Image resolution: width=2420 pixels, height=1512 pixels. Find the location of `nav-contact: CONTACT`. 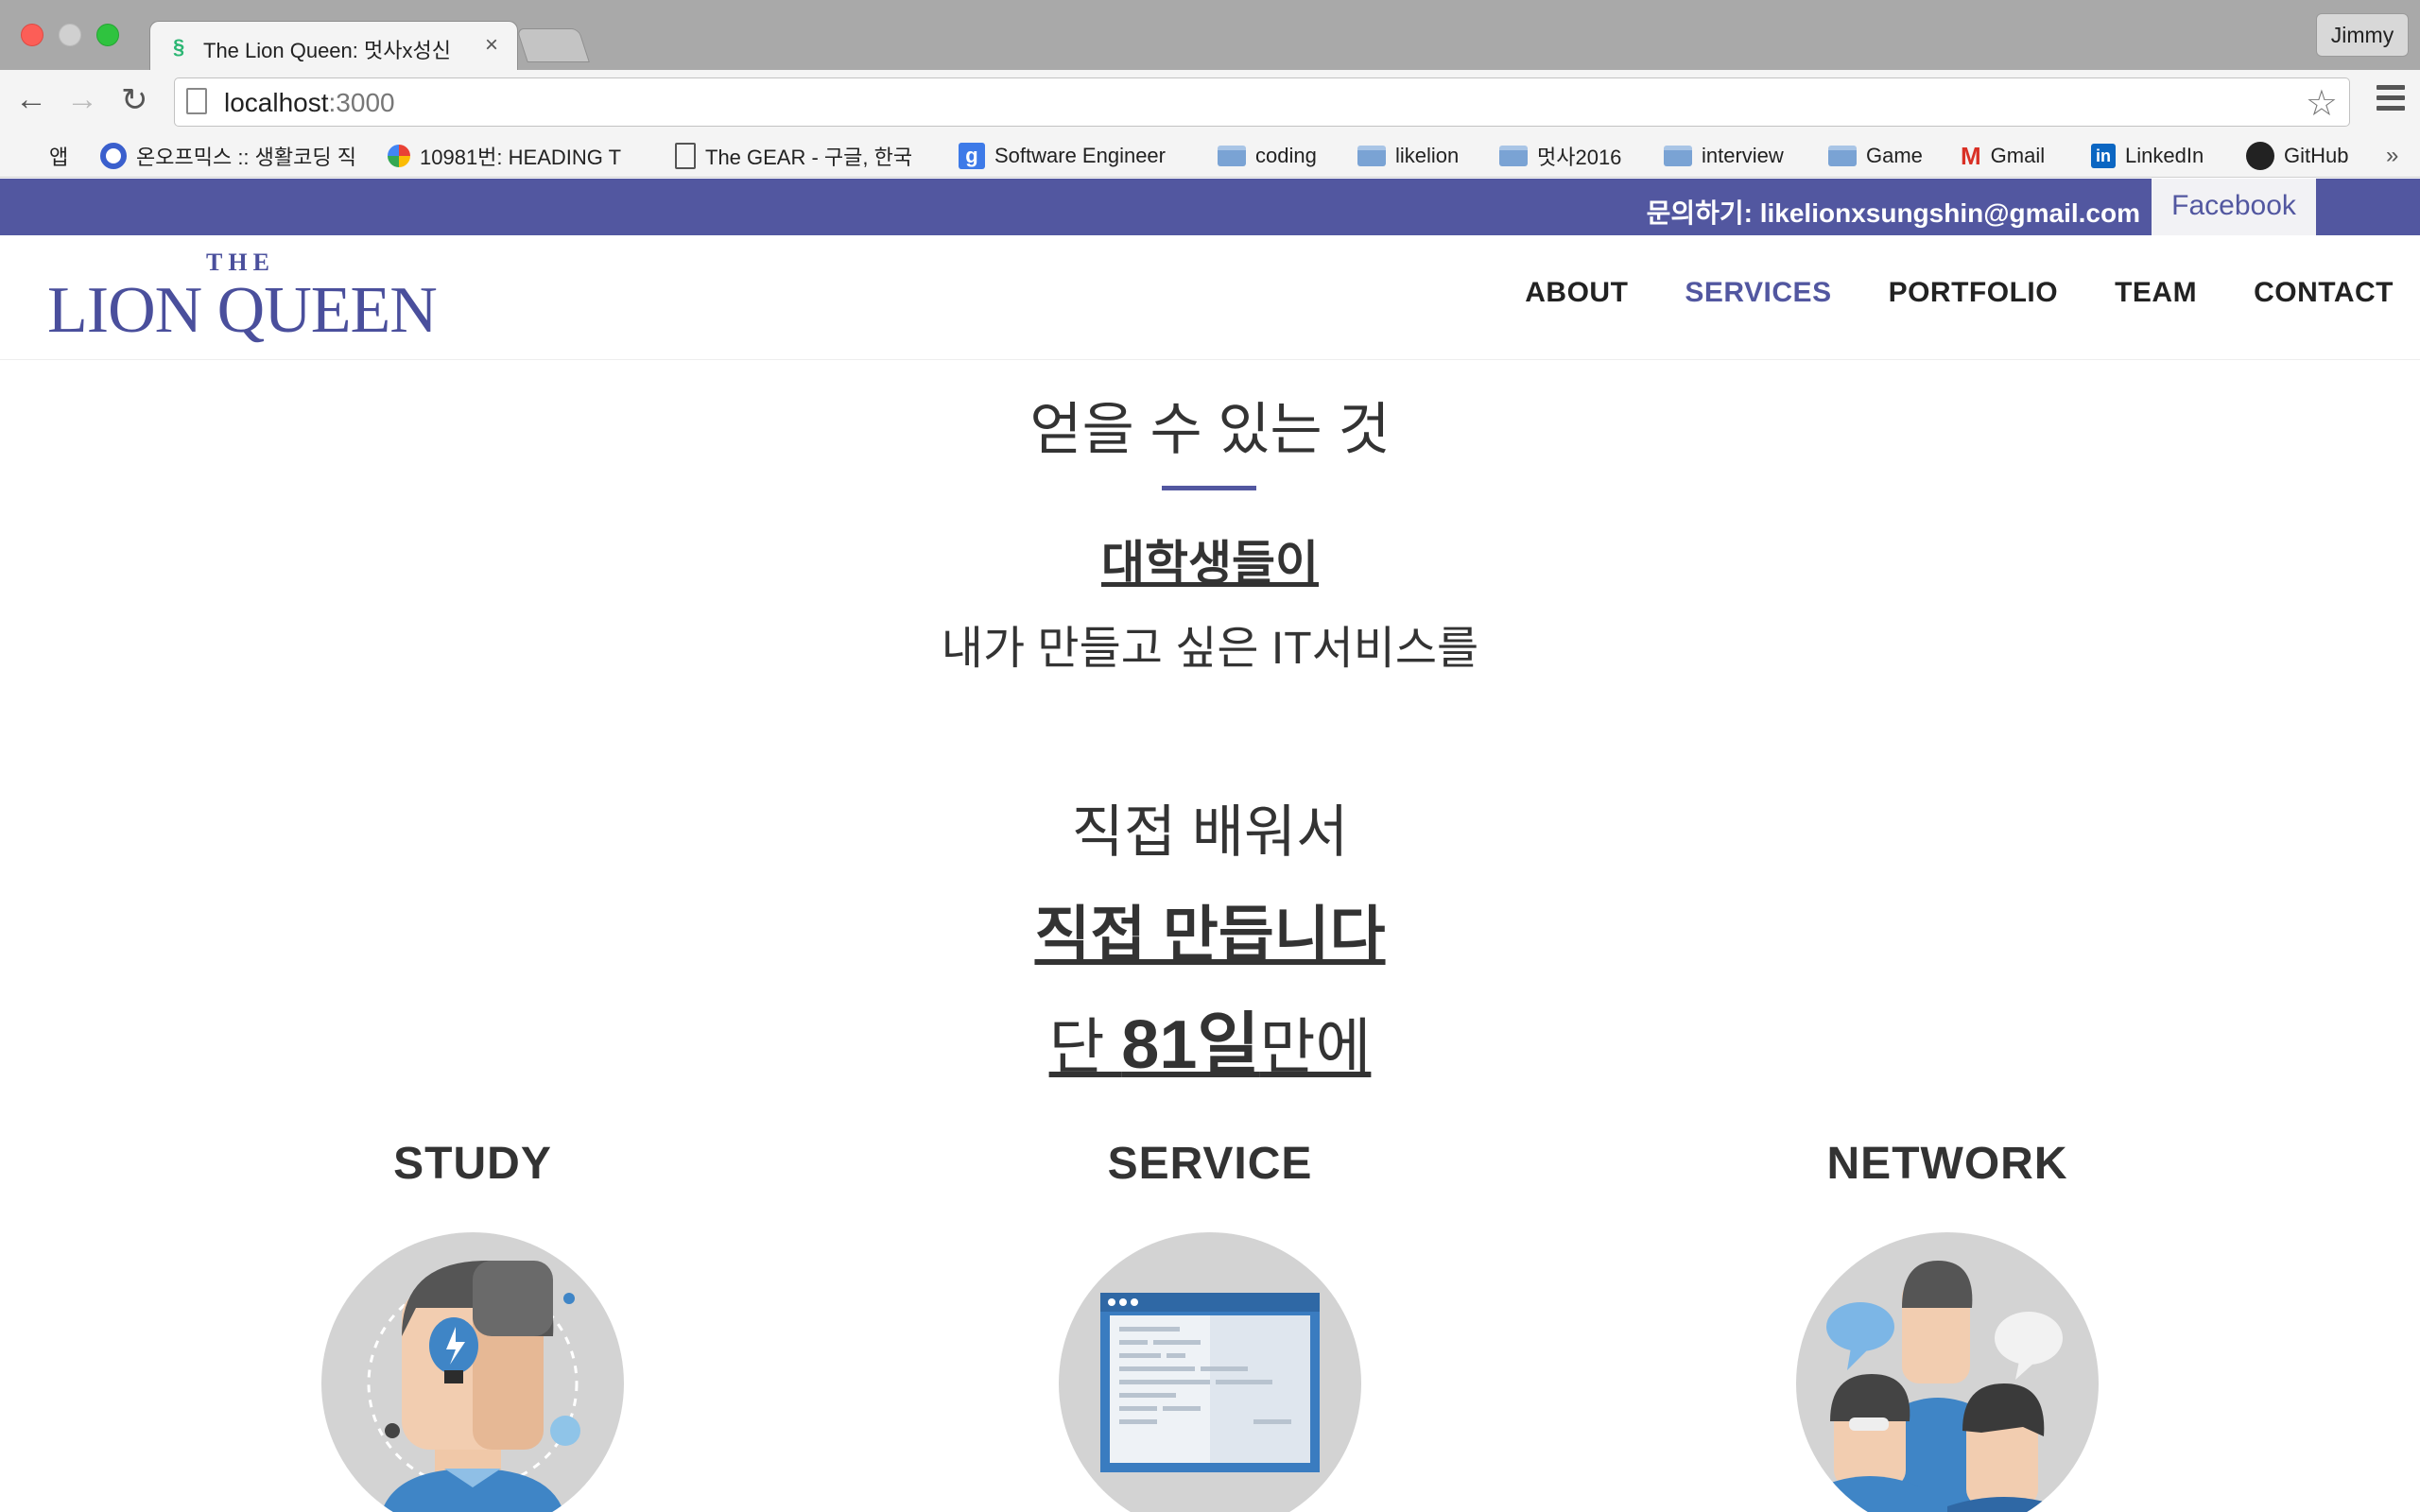

nav-contact: CONTACT is located at coordinates (2324, 293).